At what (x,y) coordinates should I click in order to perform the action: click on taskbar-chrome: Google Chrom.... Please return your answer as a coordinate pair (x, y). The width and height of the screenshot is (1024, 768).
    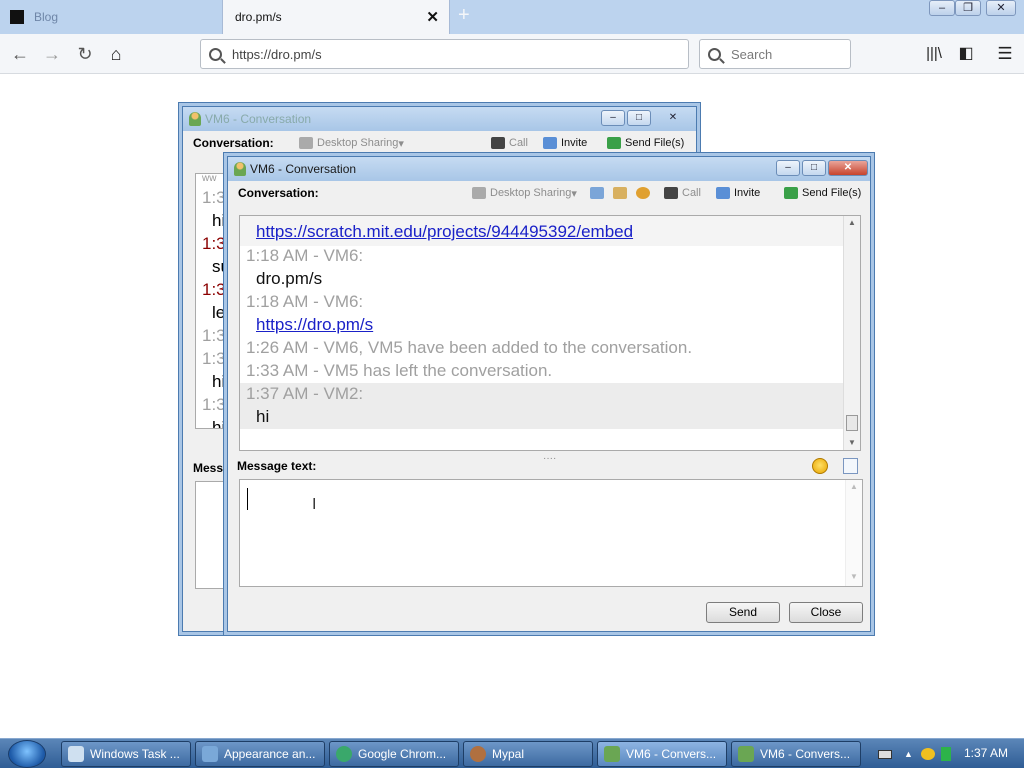
    Looking at the image, I should click on (394, 754).